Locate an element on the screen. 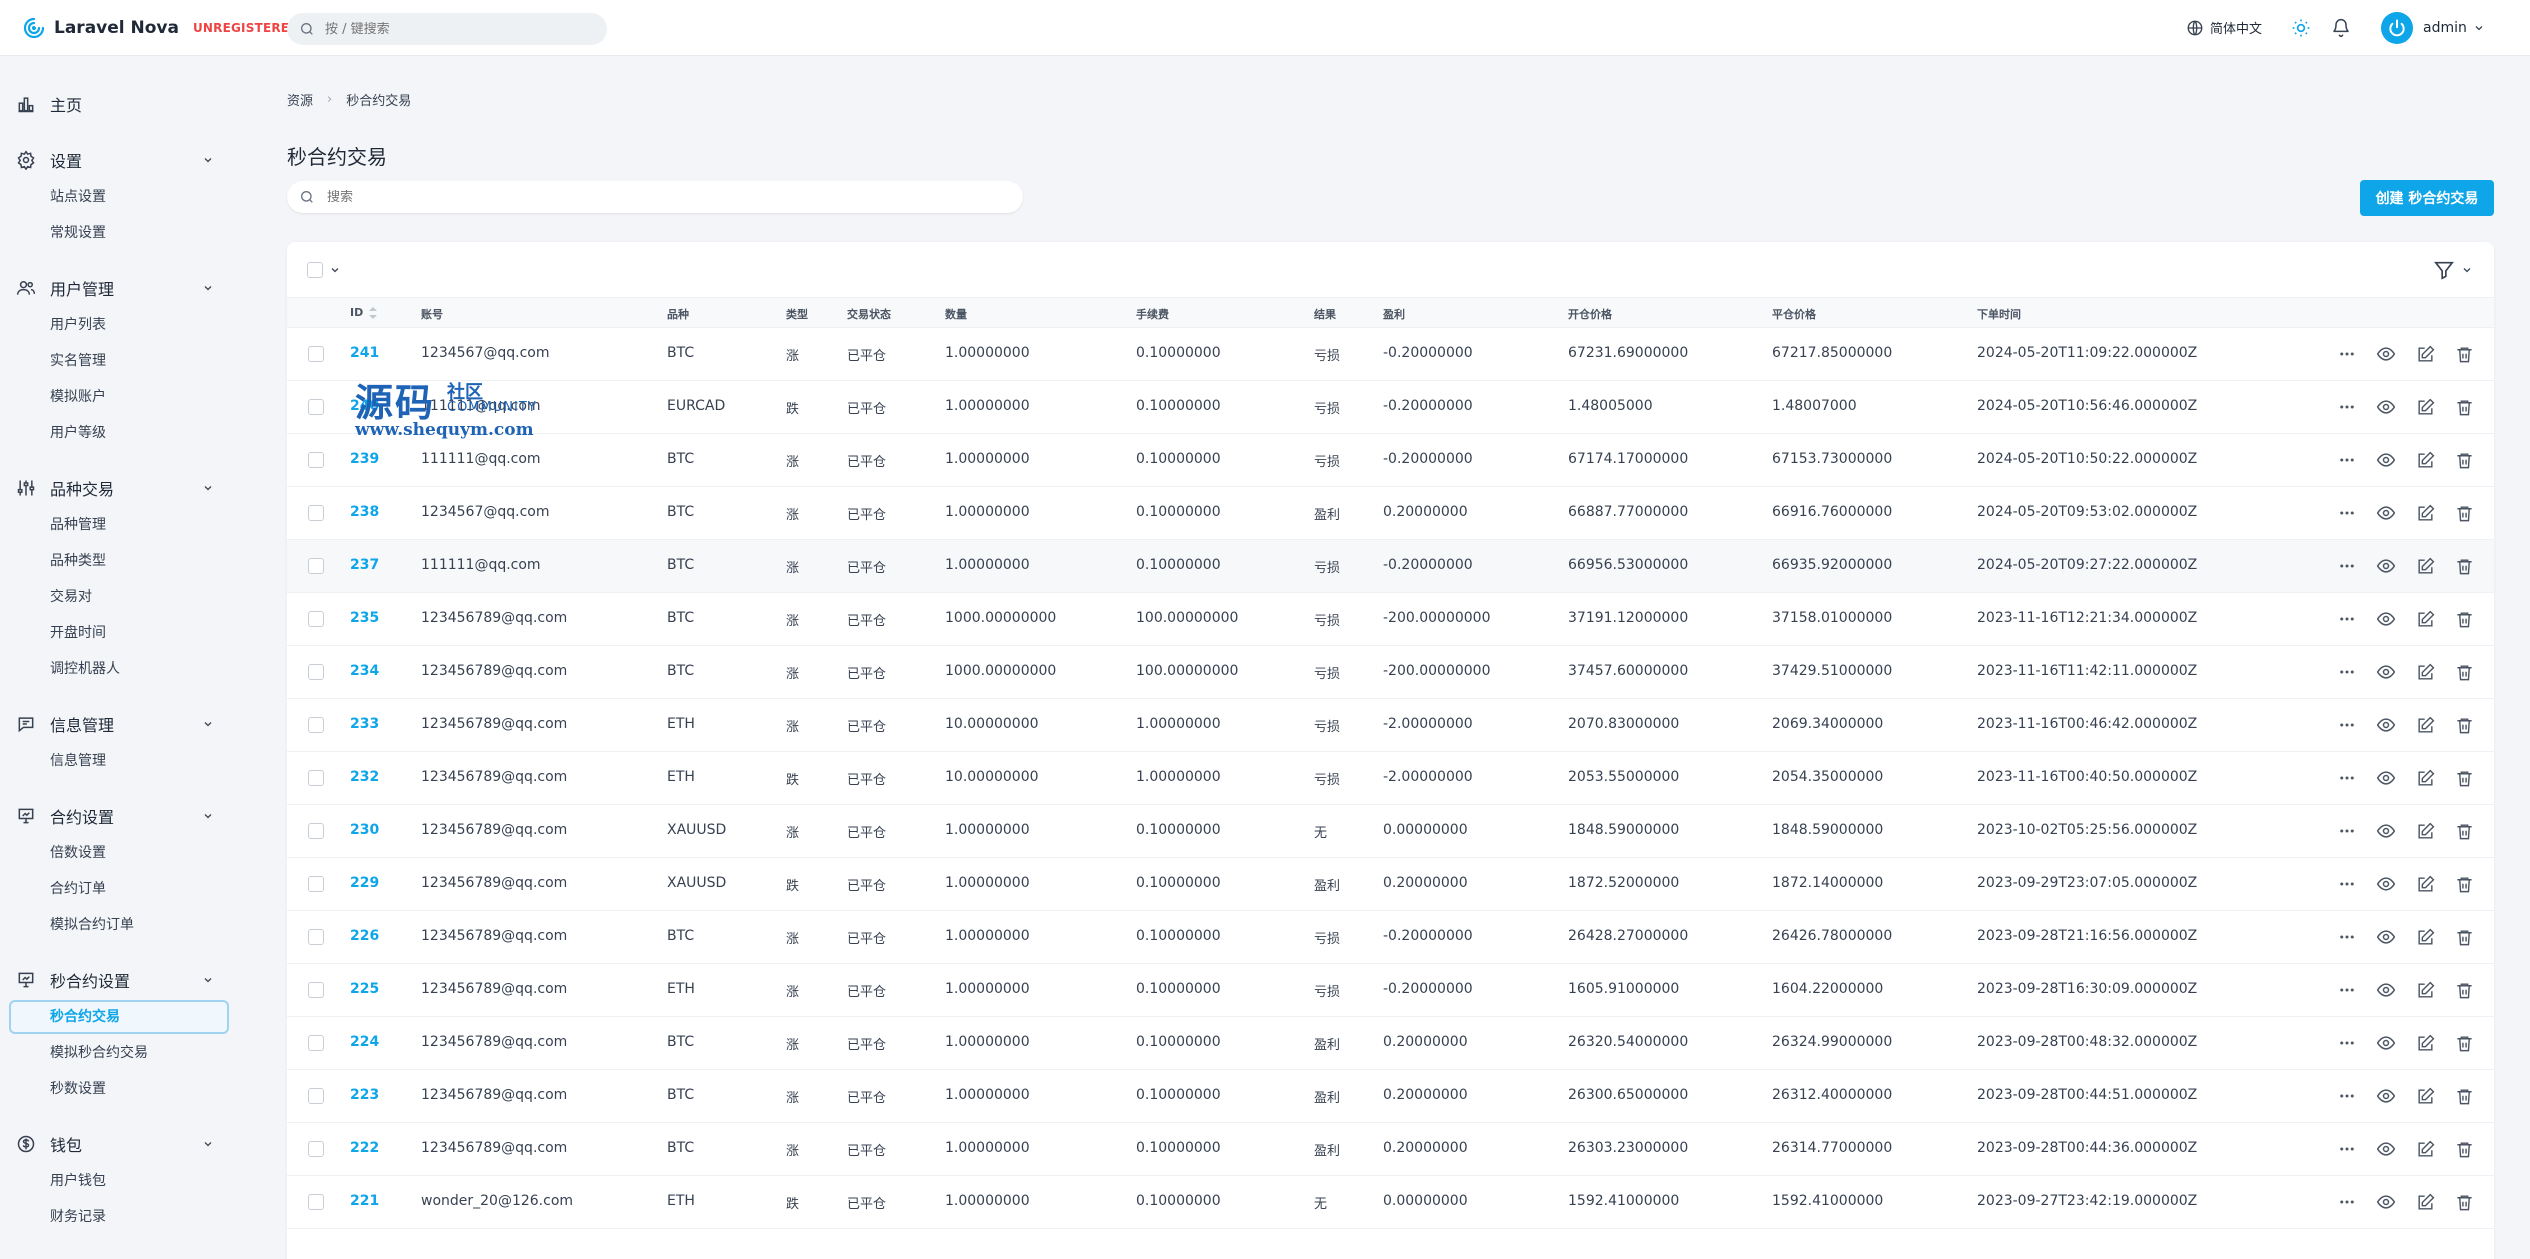  sidebar-item-trading-pairs: 交易对 is located at coordinates (71, 596).